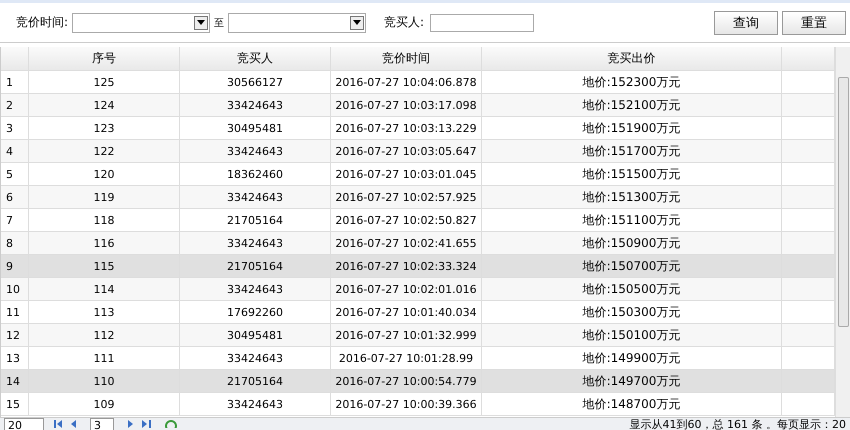 The image size is (850, 430). What do you see at coordinates (15, 197) in the screenshot?
I see `row-number: 6` at bounding box center [15, 197].